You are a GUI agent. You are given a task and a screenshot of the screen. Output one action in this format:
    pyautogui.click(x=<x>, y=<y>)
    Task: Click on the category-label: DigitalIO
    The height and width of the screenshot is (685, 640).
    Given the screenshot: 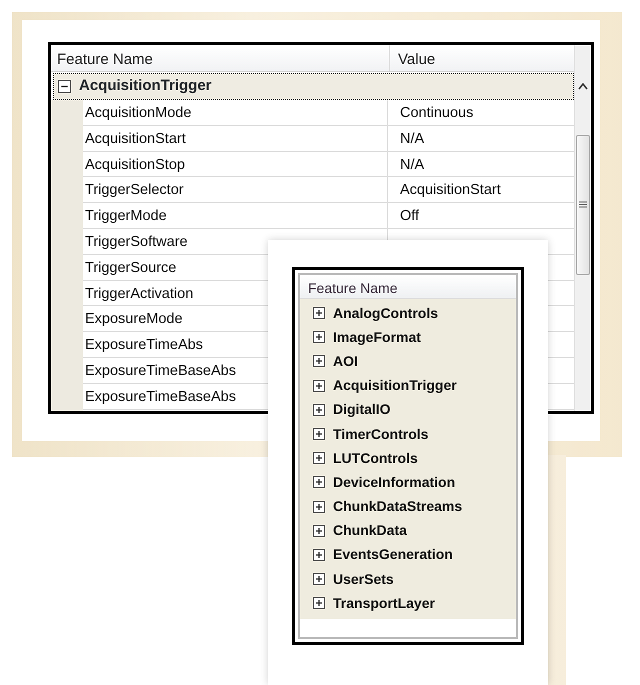 What is the action you would take?
    pyautogui.click(x=362, y=410)
    